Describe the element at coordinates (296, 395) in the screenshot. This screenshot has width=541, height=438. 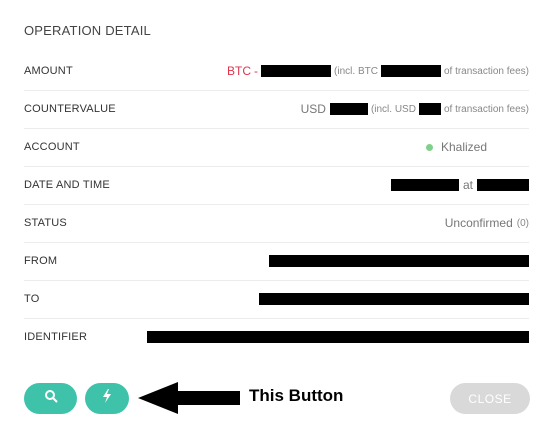
I see `annotation-label: This Button` at that location.